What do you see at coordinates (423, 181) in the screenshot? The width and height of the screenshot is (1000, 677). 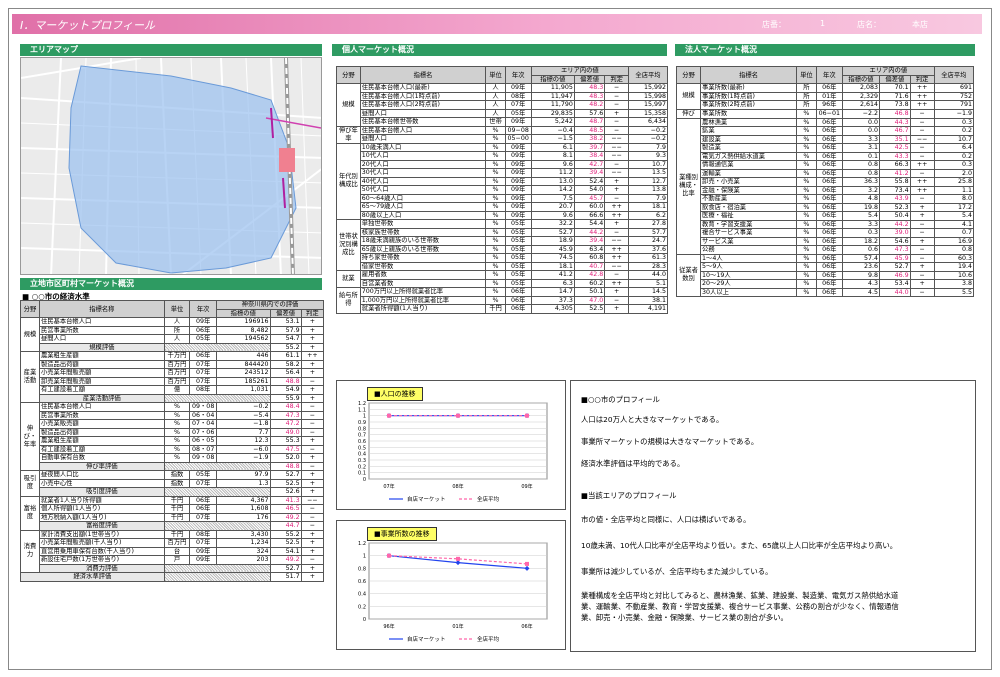 I see `cell: 40代人口` at bounding box center [423, 181].